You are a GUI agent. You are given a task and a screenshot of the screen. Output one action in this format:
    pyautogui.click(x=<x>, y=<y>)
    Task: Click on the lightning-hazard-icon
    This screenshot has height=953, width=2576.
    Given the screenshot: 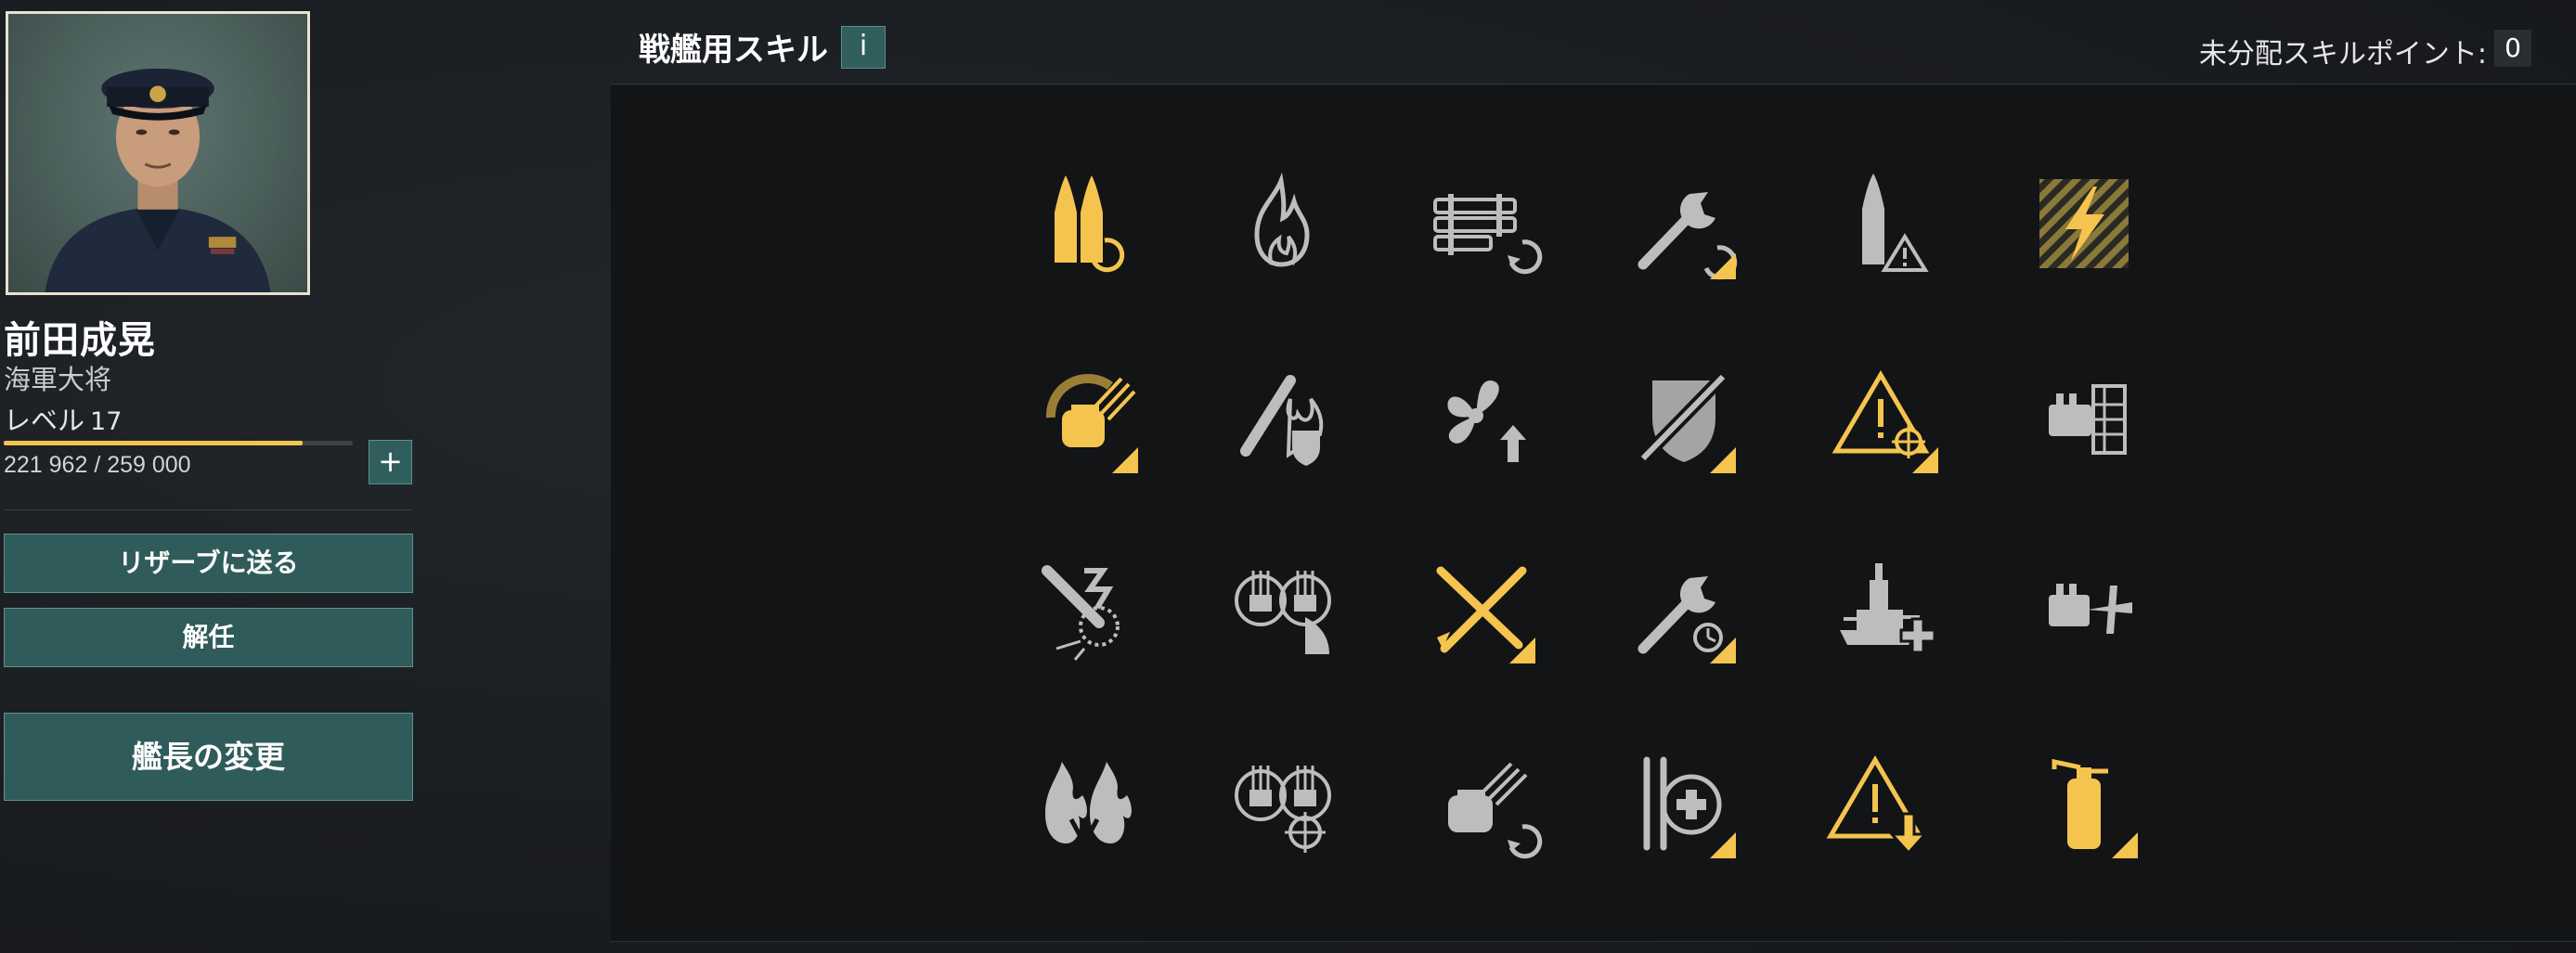 What is the action you would take?
    pyautogui.click(x=2084, y=223)
    